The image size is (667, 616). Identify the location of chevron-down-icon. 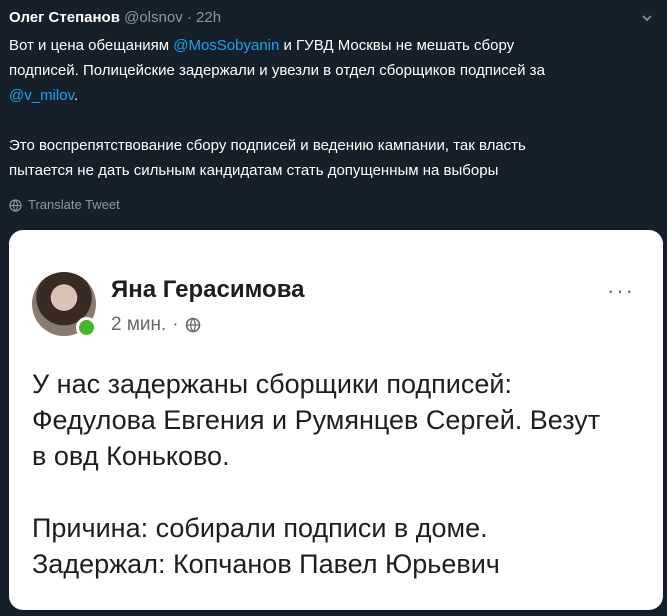
(647, 18).